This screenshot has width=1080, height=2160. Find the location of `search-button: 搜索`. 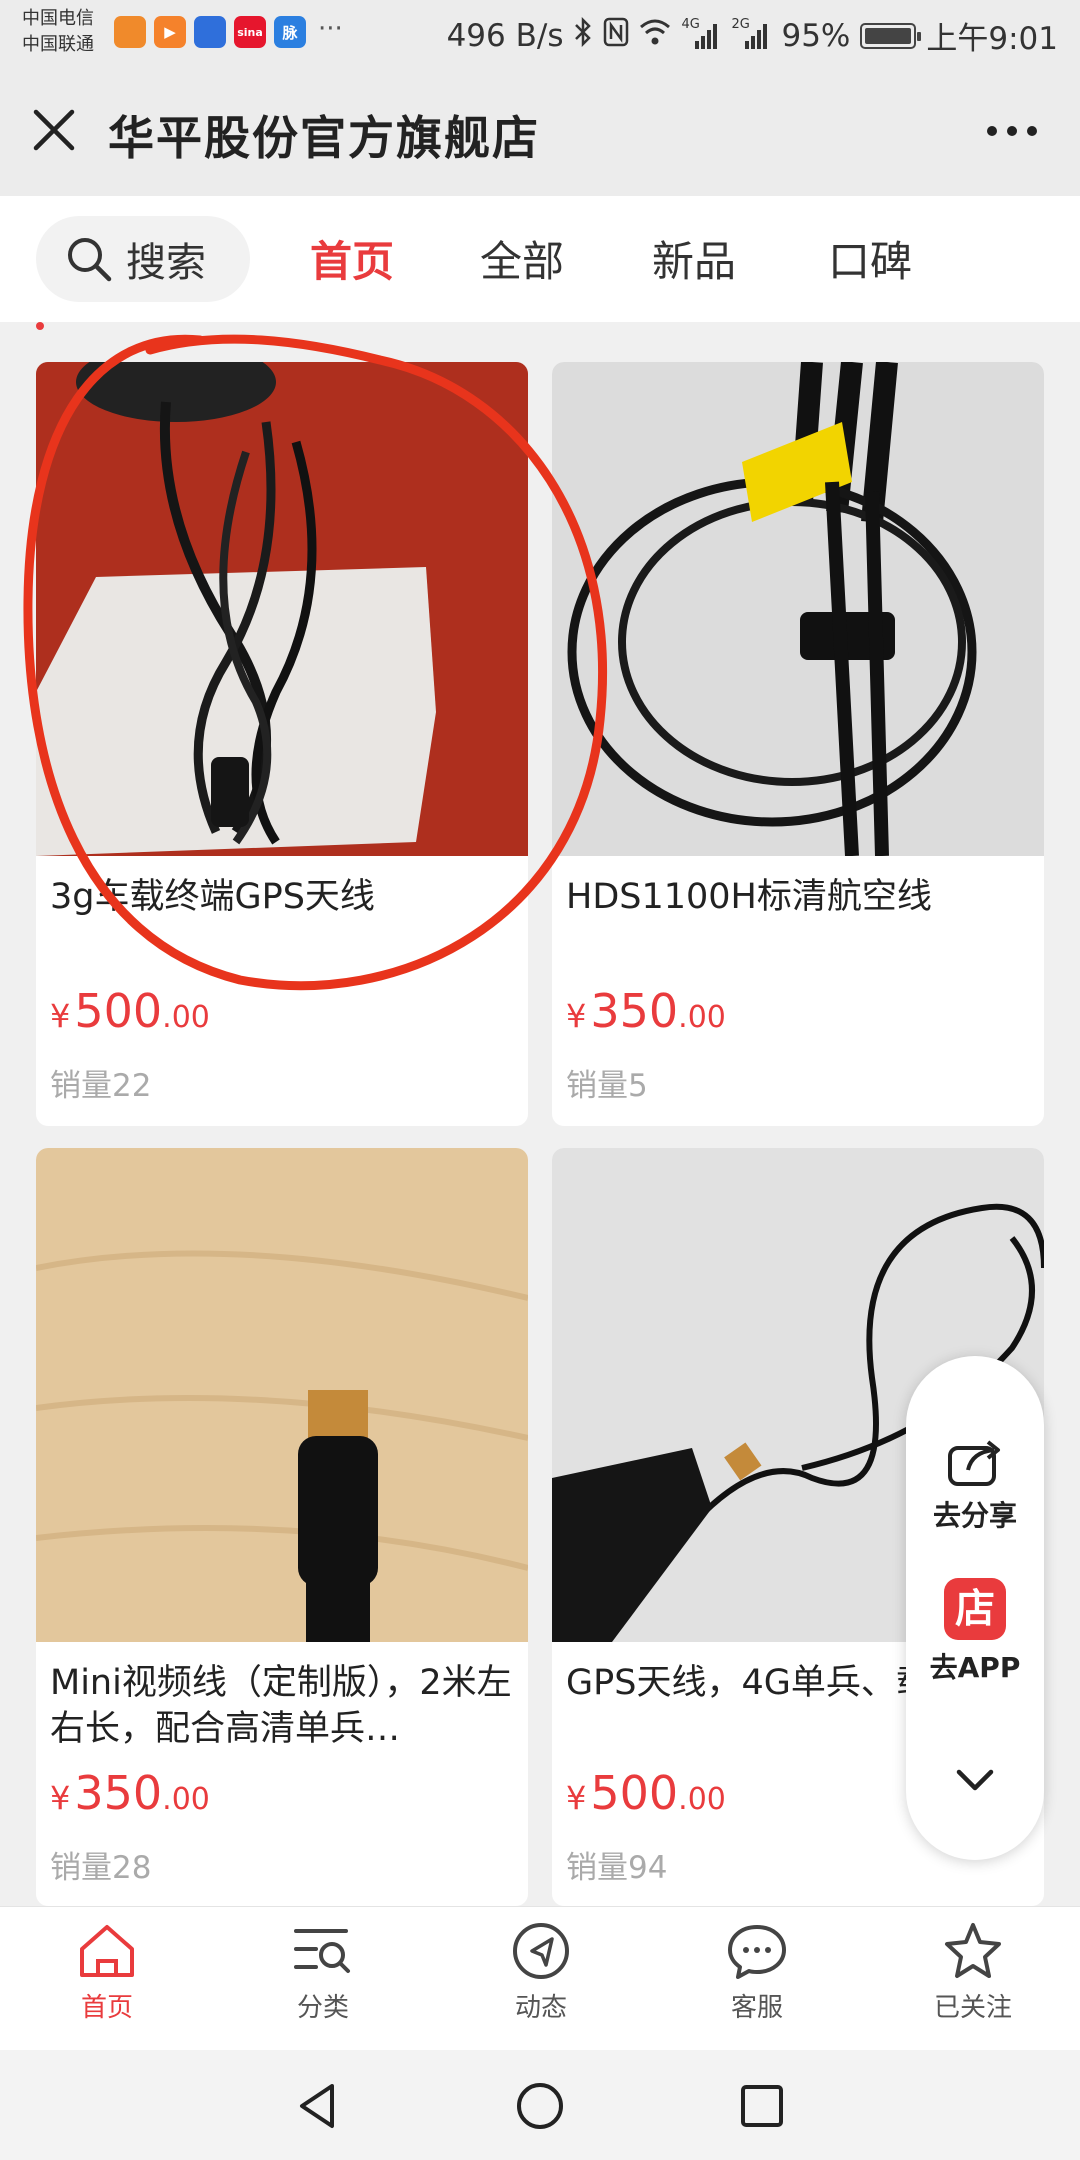

search-button: 搜索 is located at coordinates (143, 259).